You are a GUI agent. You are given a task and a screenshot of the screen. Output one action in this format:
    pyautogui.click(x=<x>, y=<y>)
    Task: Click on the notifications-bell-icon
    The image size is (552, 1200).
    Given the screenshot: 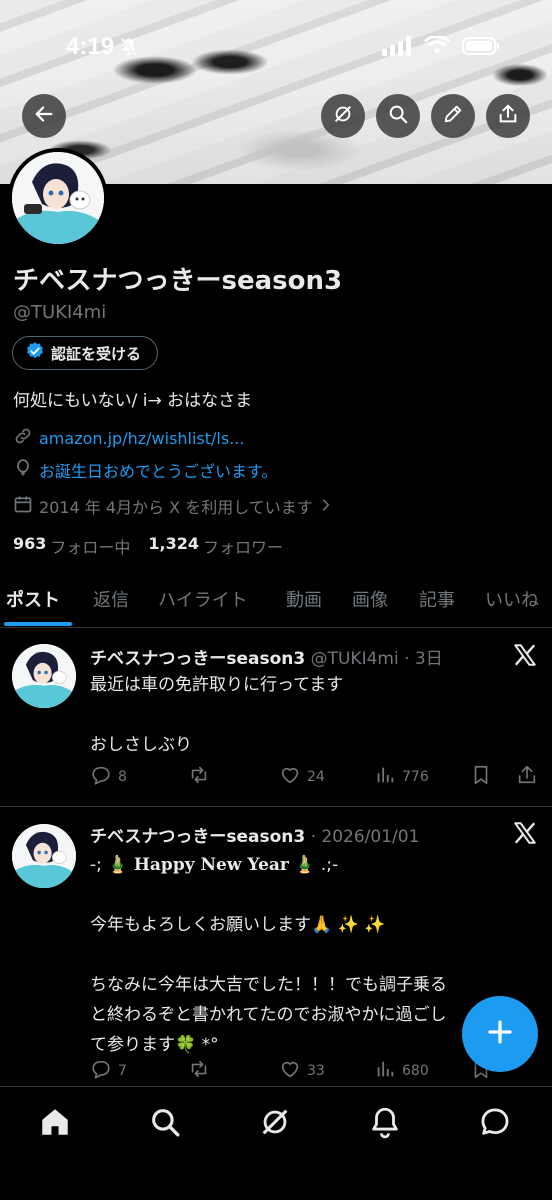 What is the action you would take?
    pyautogui.click(x=385, y=1124)
    